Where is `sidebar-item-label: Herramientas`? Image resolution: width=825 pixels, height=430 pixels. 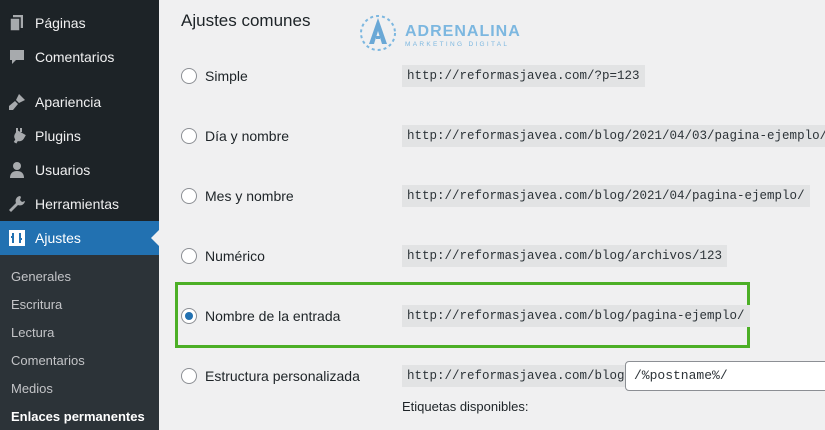 sidebar-item-label: Herramientas is located at coordinates (77, 204).